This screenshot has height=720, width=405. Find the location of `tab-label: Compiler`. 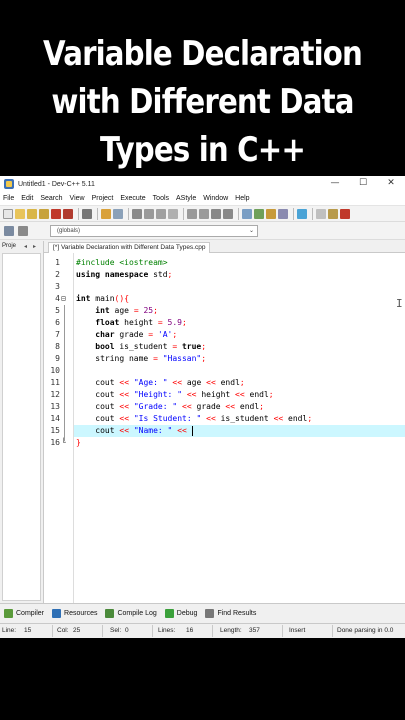

tab-label: Compiler is located at coordinates (30, 613).